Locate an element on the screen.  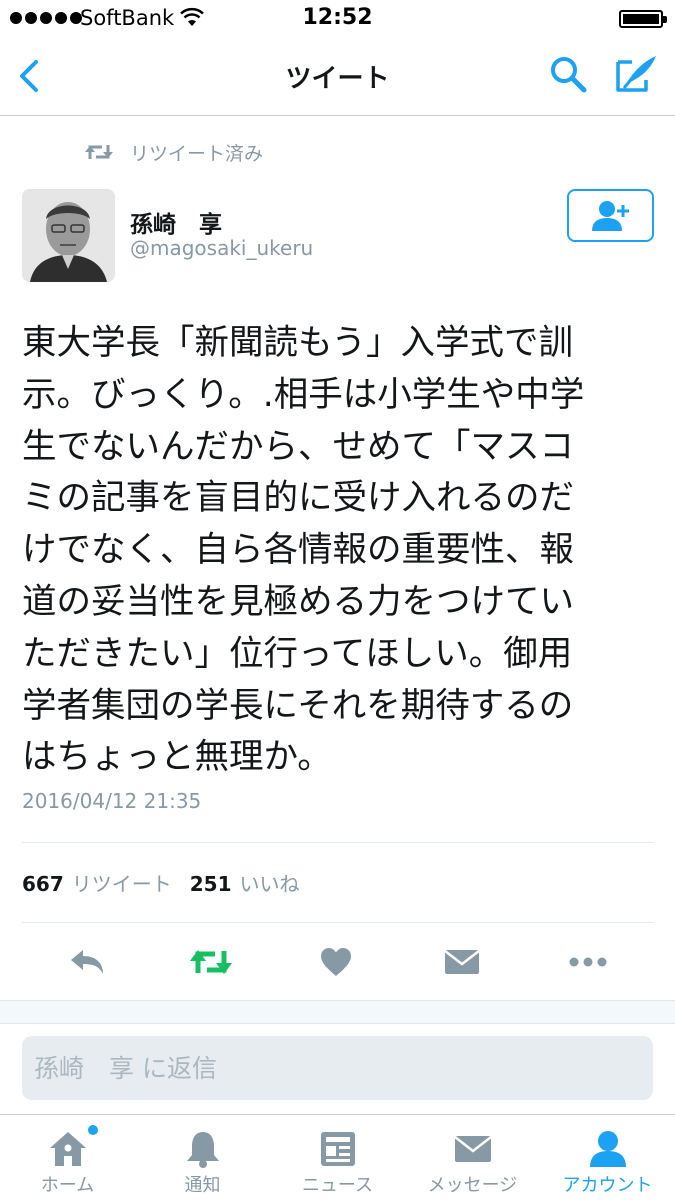
avatar is located at coordinates (68, 235).